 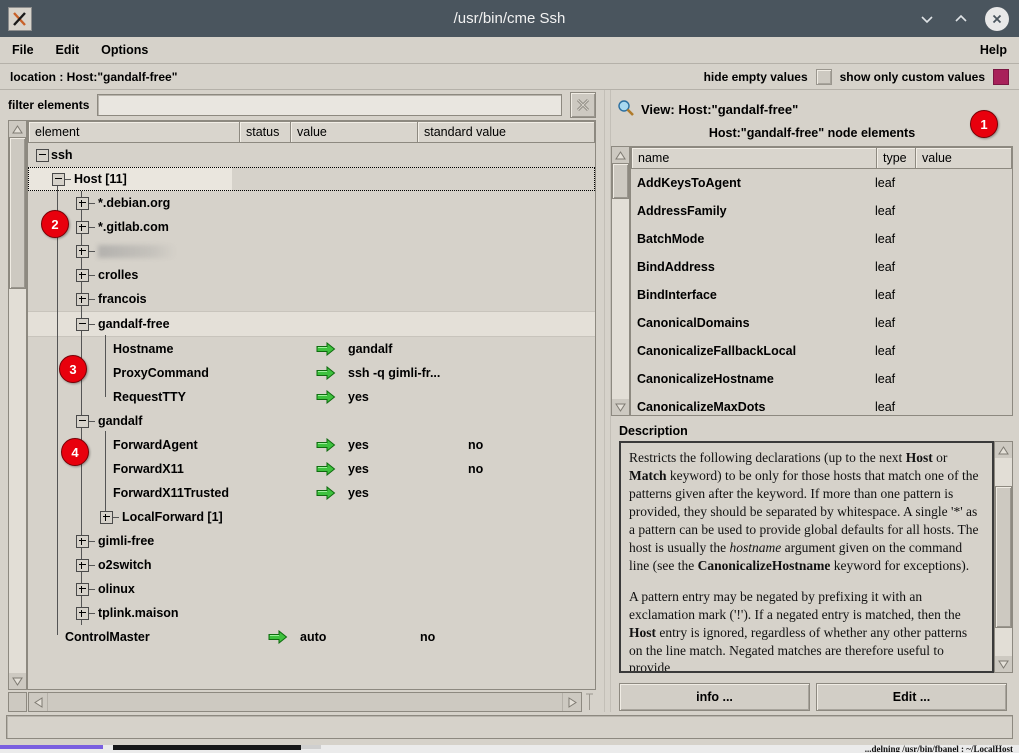 What do you see at coordinates (821, 211) in the screenshot?
I see `node-table-row: AddressFamily leaf` at bounding box center [821, 211].